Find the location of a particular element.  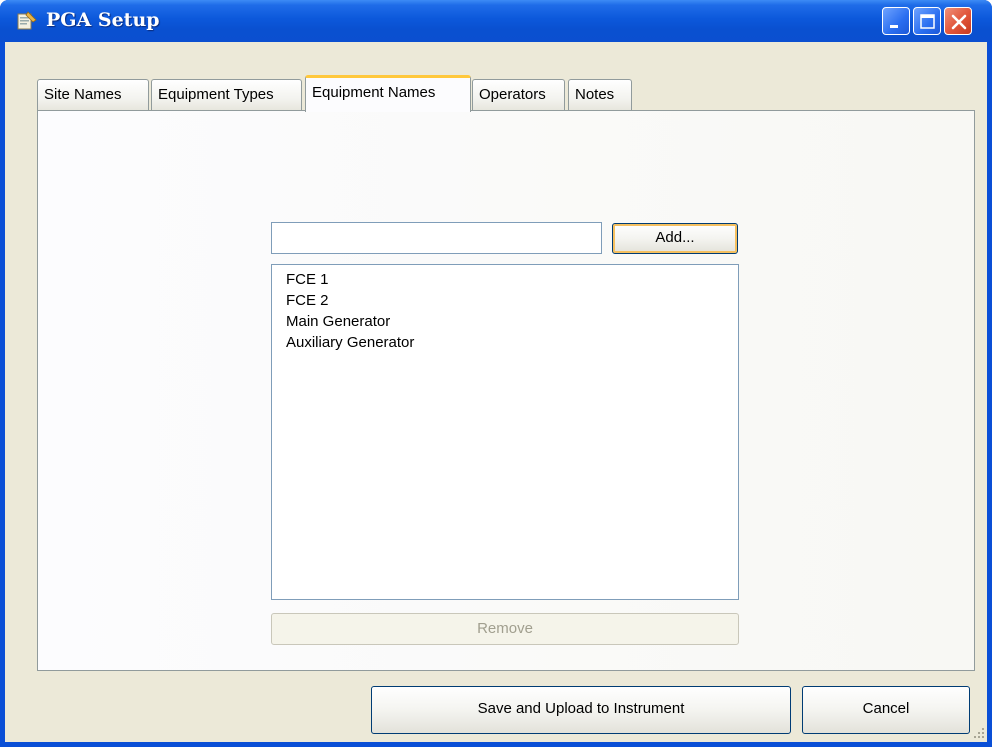

remove-button-label: Remove is located at coordinates (505, 628).